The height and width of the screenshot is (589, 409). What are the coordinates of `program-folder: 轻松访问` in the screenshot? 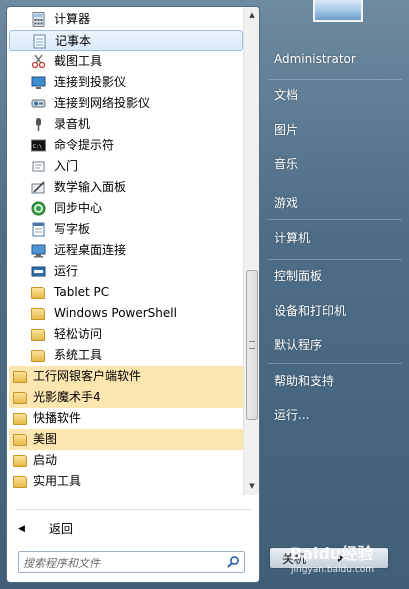 It's located at (126, 334).